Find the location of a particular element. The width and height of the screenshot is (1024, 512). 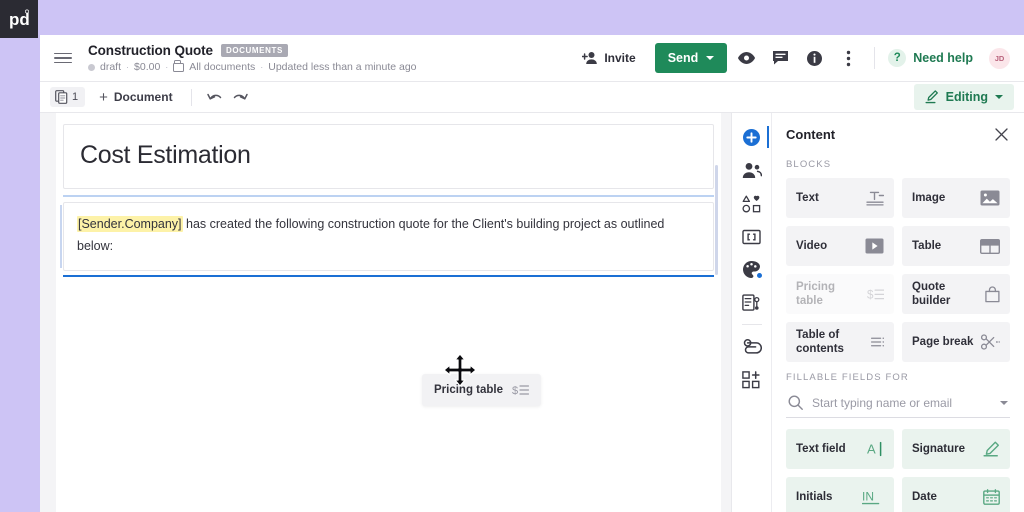

editing-mode-button: Editing is located at coordinates (963, 97).